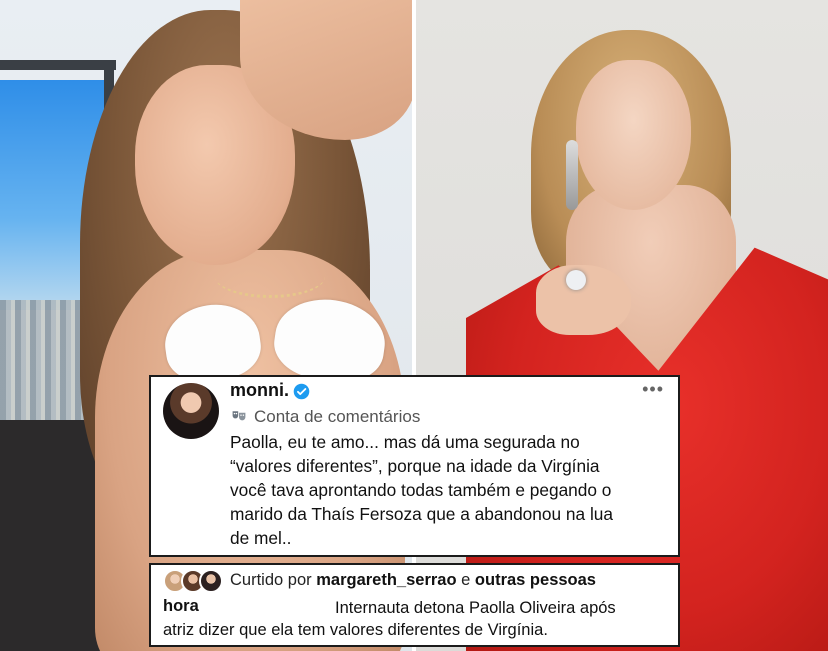 Image resolution: width=828 pixels, height=651 pixels. Describe the element at coordinates (466, 580) in the screenshot. I see `liked-by-connector: e` at that location.